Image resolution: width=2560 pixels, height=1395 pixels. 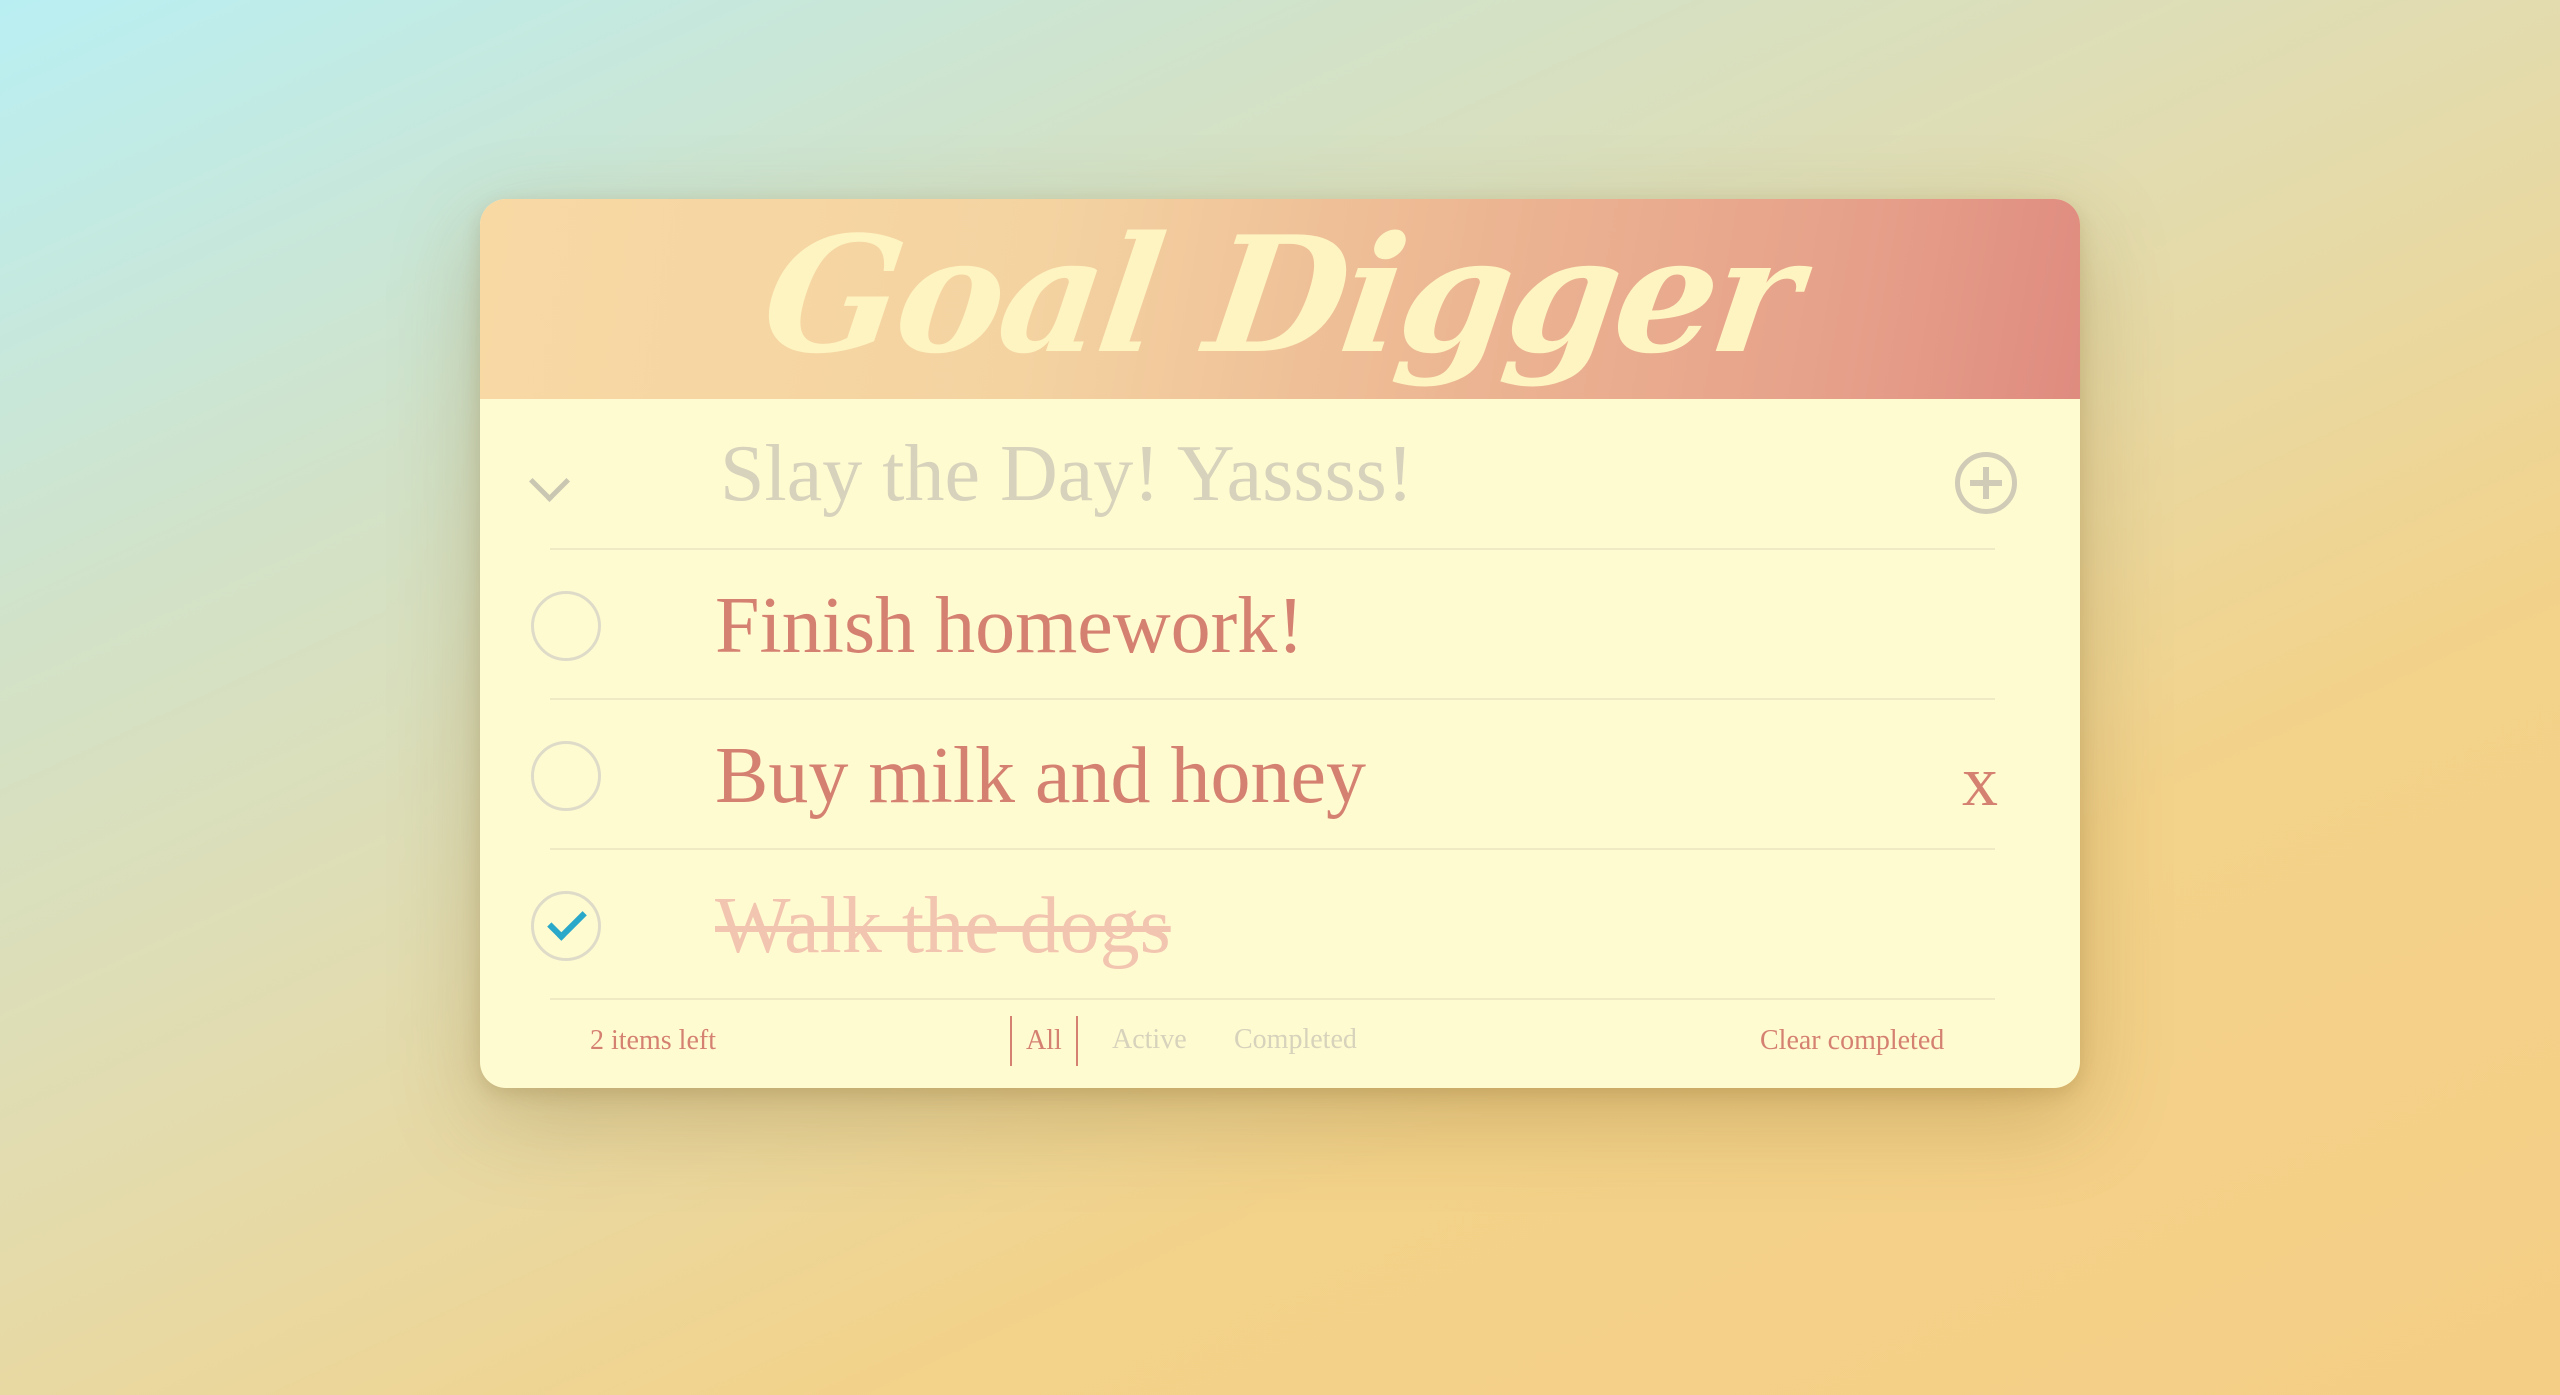 I want to click on todo-checkbox-checked, so click(x=566, y=926).